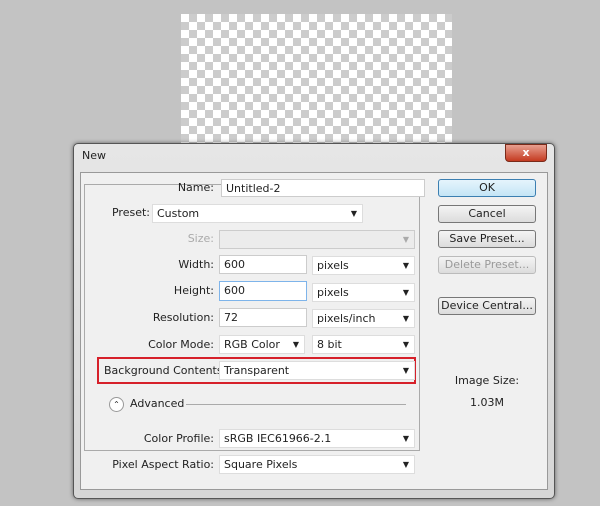 This screenshot has width=600, height=506. What do you see at coordinates (200, 238) in the screenshot?
I see `size-label: Size:` at bounding box center [200, 238].